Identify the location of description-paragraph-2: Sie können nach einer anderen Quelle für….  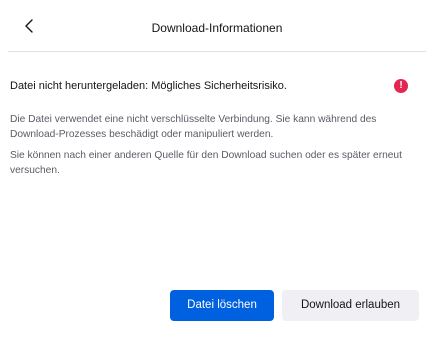
(206, 163).